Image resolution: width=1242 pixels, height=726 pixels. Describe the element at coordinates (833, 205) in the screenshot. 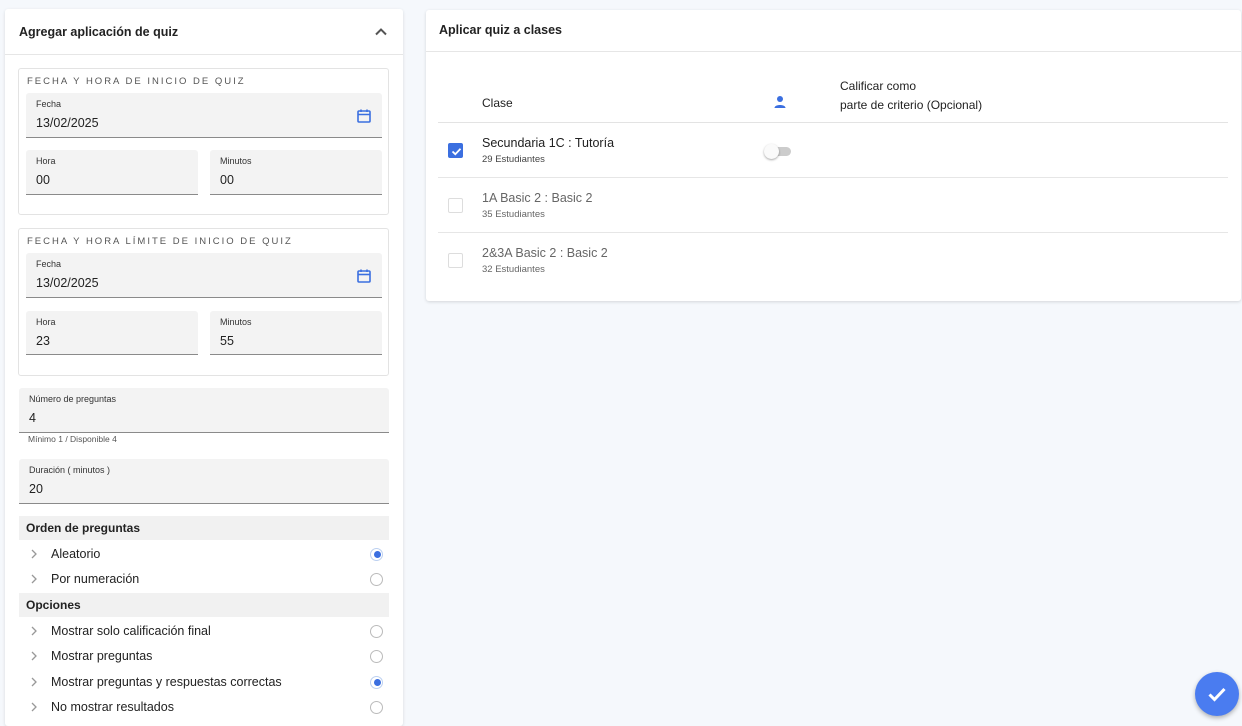

I see `table-row: 1A Basic 2 : Basic 2 35 Estudiantes` at that location.